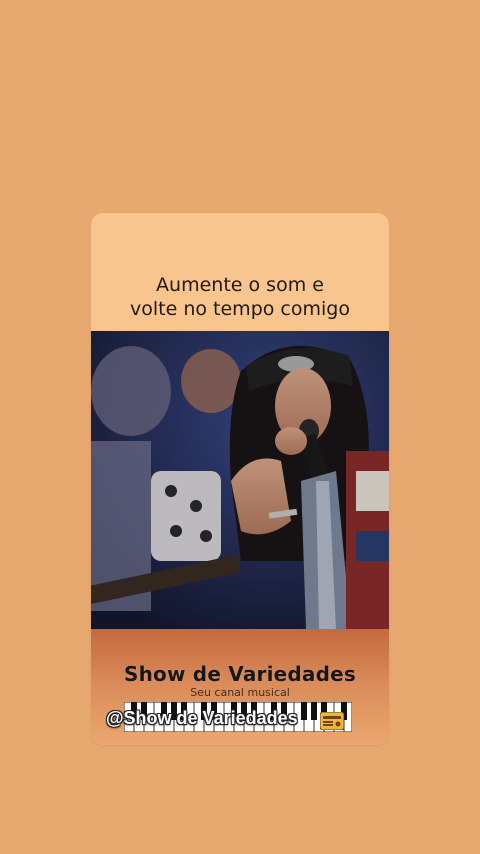 This screenshot has width=480, height=854. Describe the element at coordinates (240, 297) in the screenshot. I see `caption-text: Aumente o som e volte no tempo comigo` at that location.